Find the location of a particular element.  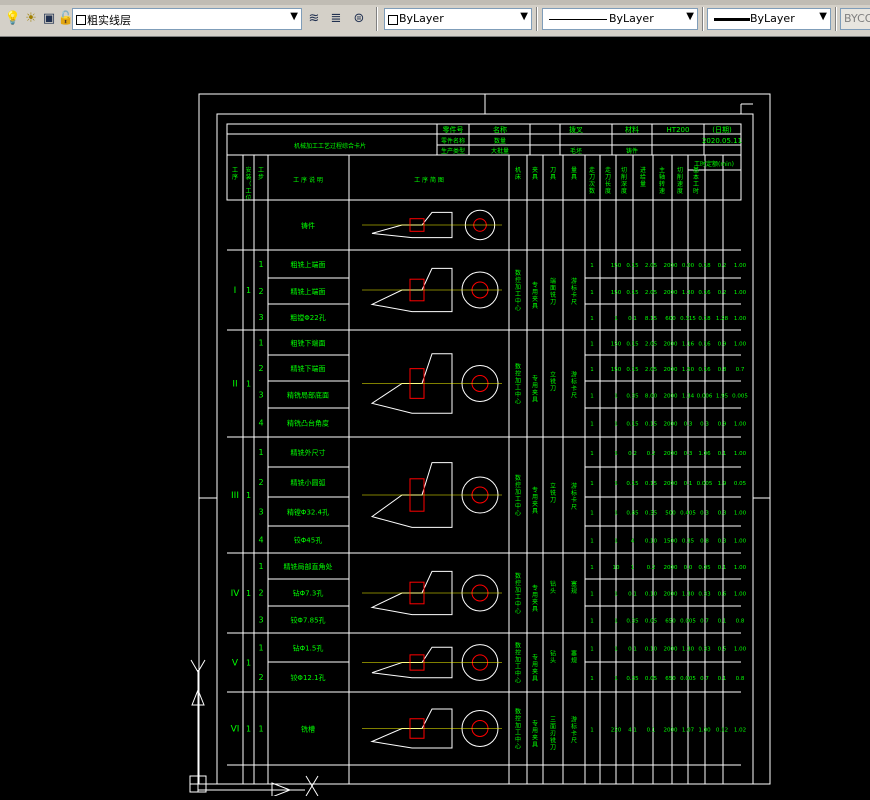

parameter-value: 10 is located at coordinates (616, 568).